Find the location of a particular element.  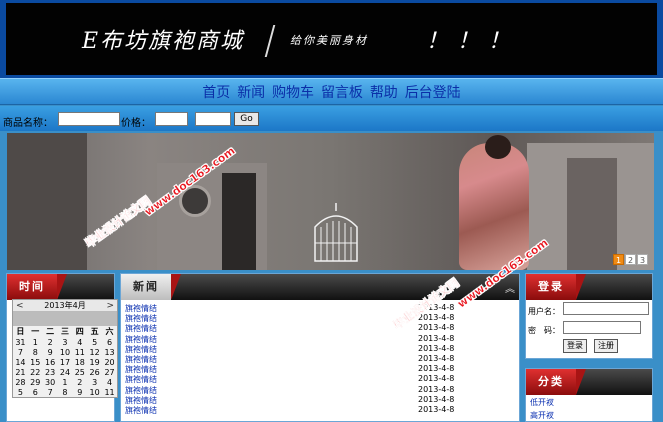

logo-divider is located at coordinates (270, 41).